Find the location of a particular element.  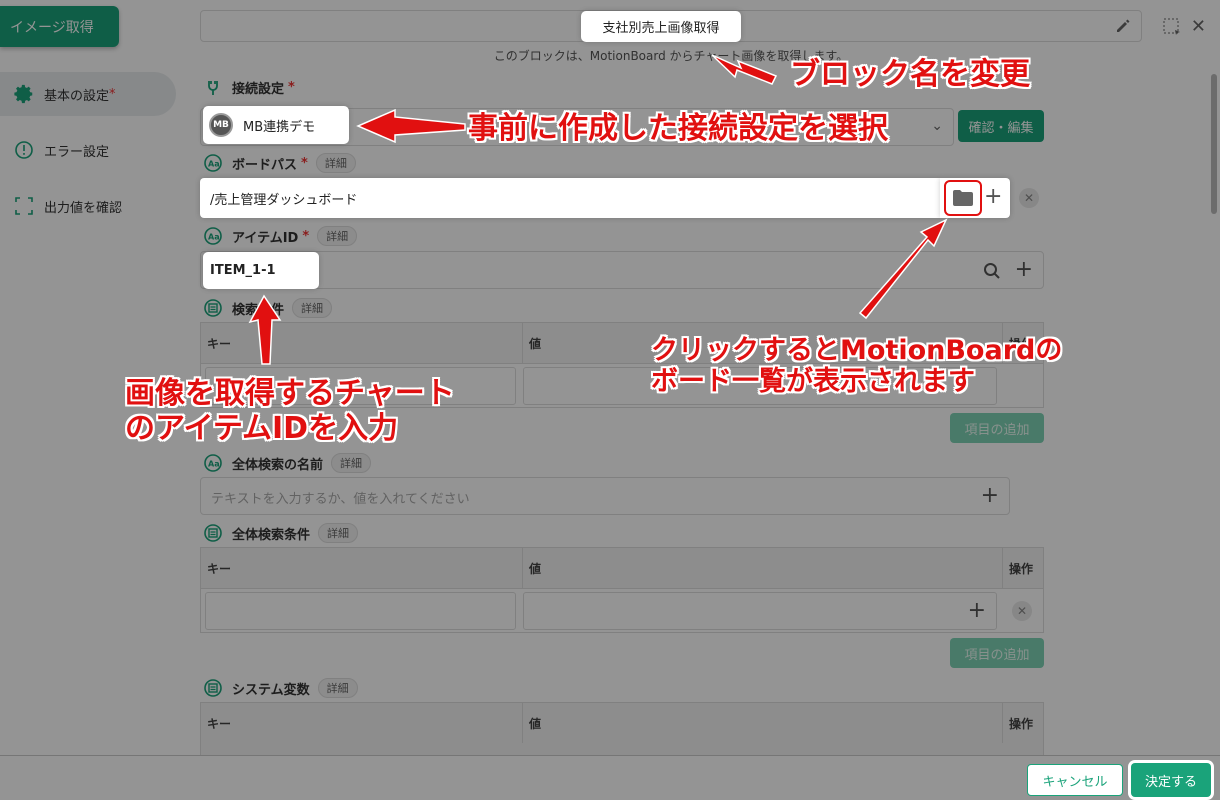

annotation-board-list: クリックするとMotionBoardの ボード一覧が表示されます is located at coordinates (856, 366).